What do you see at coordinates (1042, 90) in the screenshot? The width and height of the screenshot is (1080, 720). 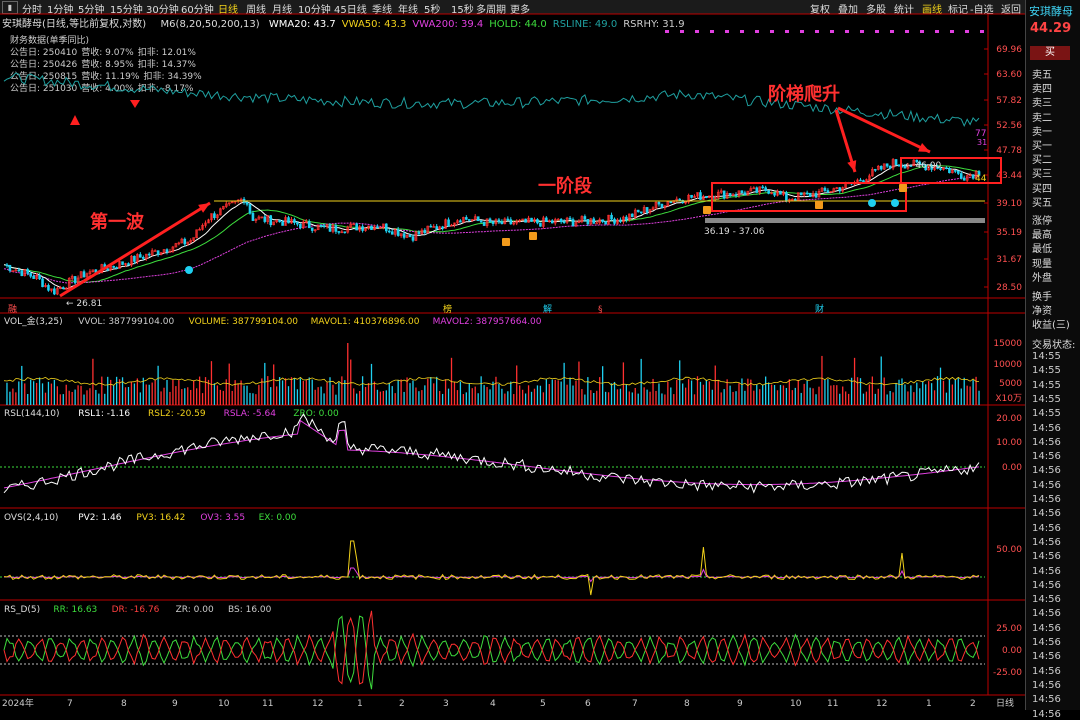 I see `order-book-label: 卖四` at bounding box center [1042, 90].